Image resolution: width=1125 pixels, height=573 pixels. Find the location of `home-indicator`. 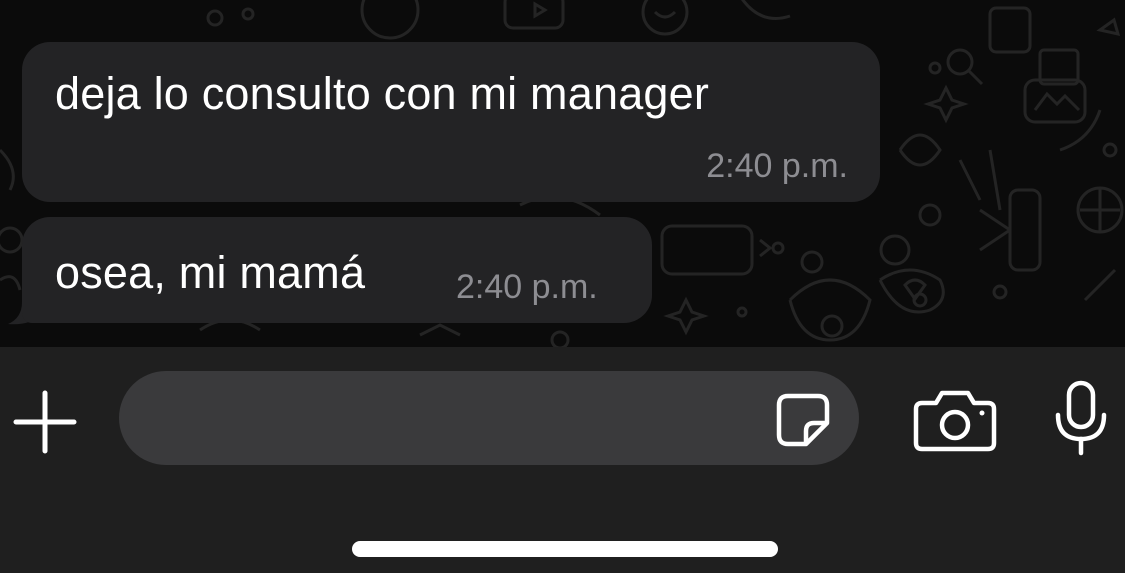

home-indicator is located at coordinates (565, 549).